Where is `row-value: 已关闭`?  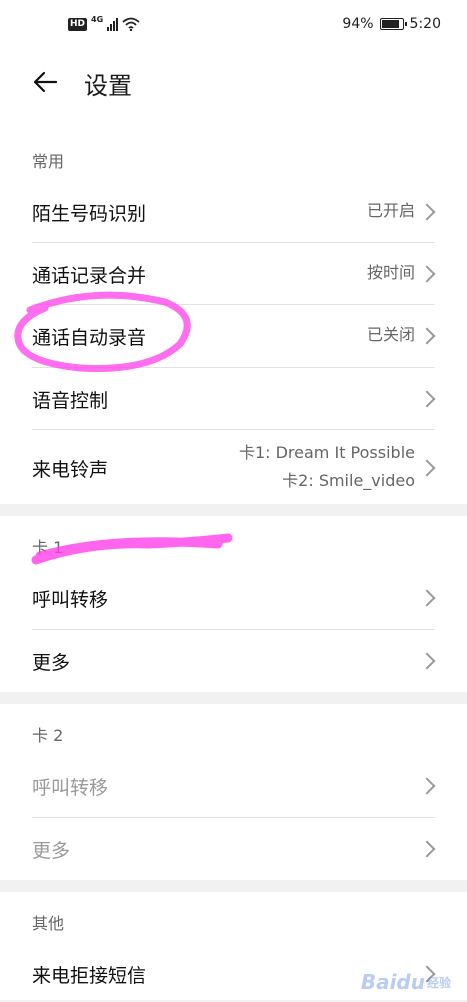
row-value: 已关闭 is located at coordinates (390, 334).